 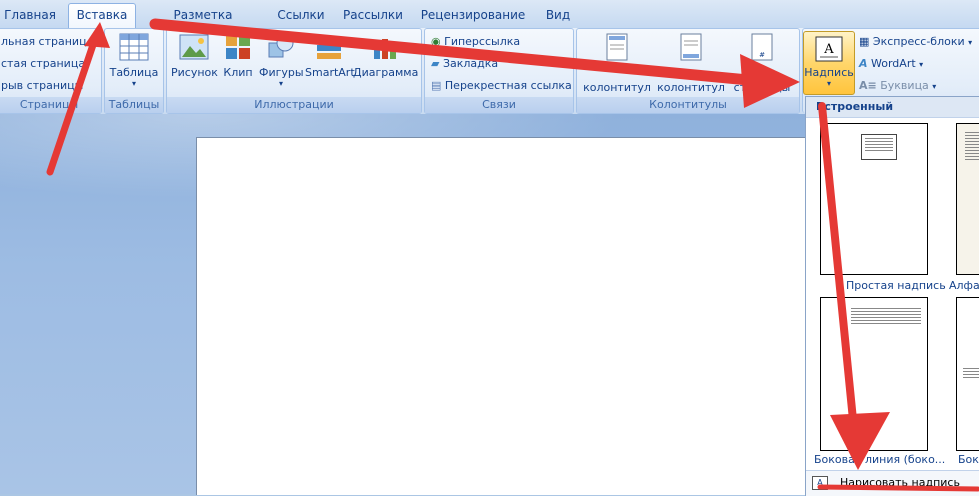 I want to click on annotation-arrowhead-textbox, so click(x=770, y=81).